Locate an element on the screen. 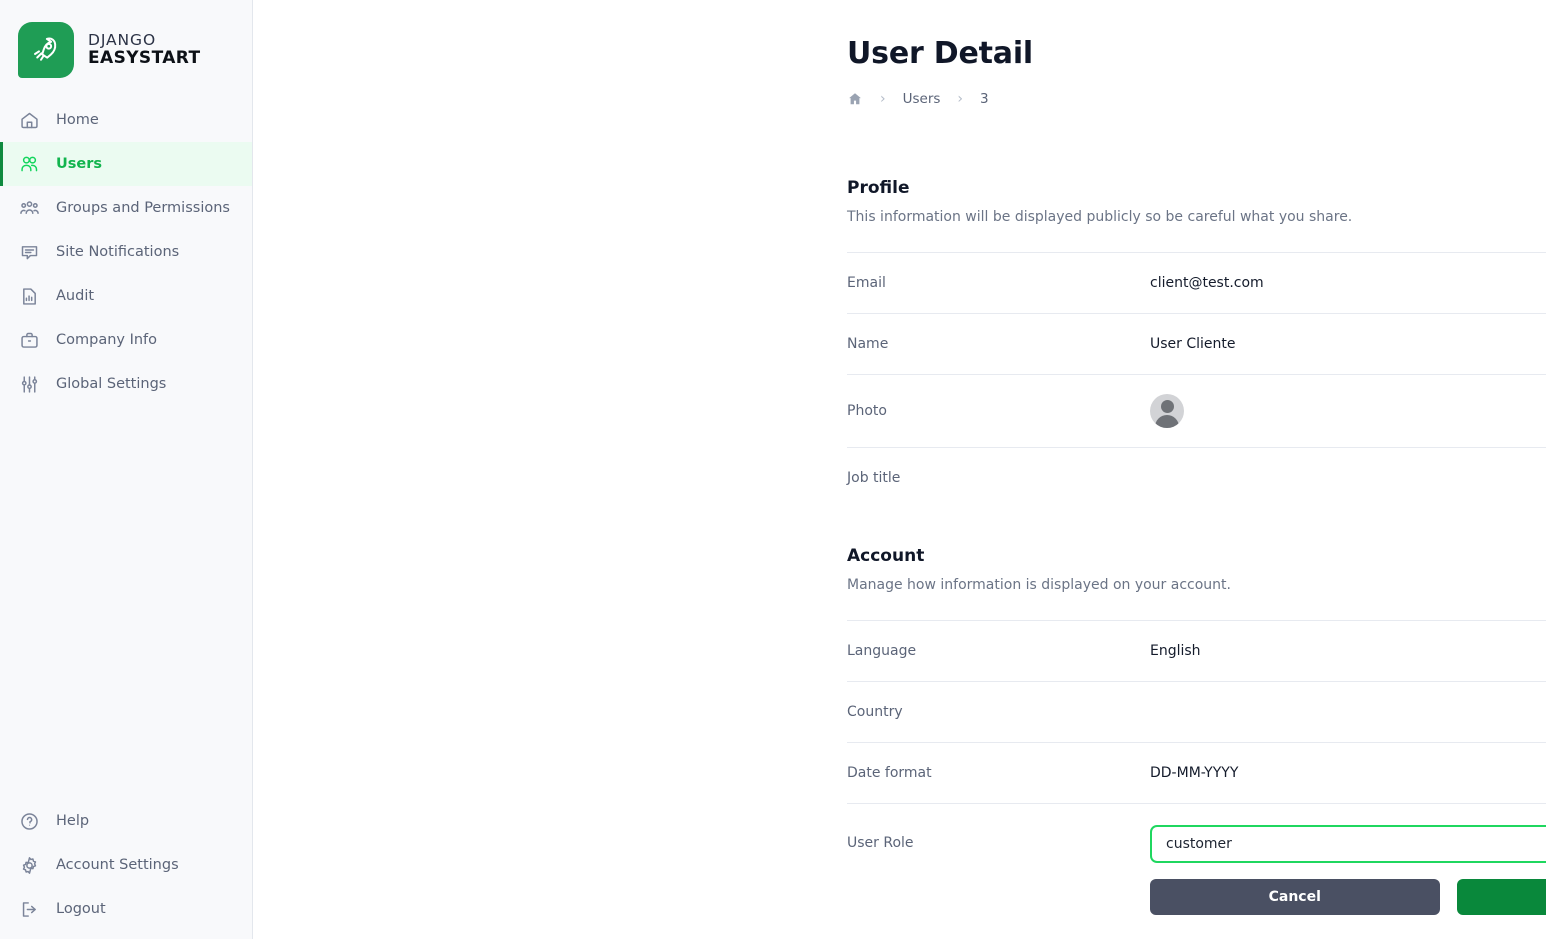  sidebar-item-groups-and-permissions: Groups and Permissions is located at coordinates (126, 208).